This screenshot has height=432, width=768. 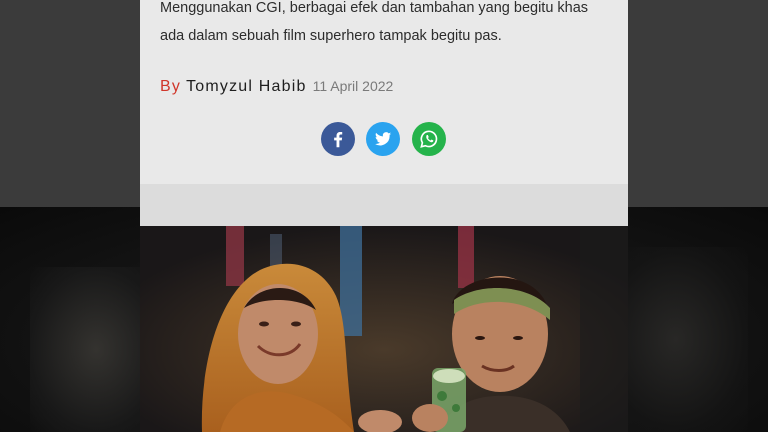 I want to click on byline: By Tomyzul Habib 11 April 2022, so click(x=276, y=89).